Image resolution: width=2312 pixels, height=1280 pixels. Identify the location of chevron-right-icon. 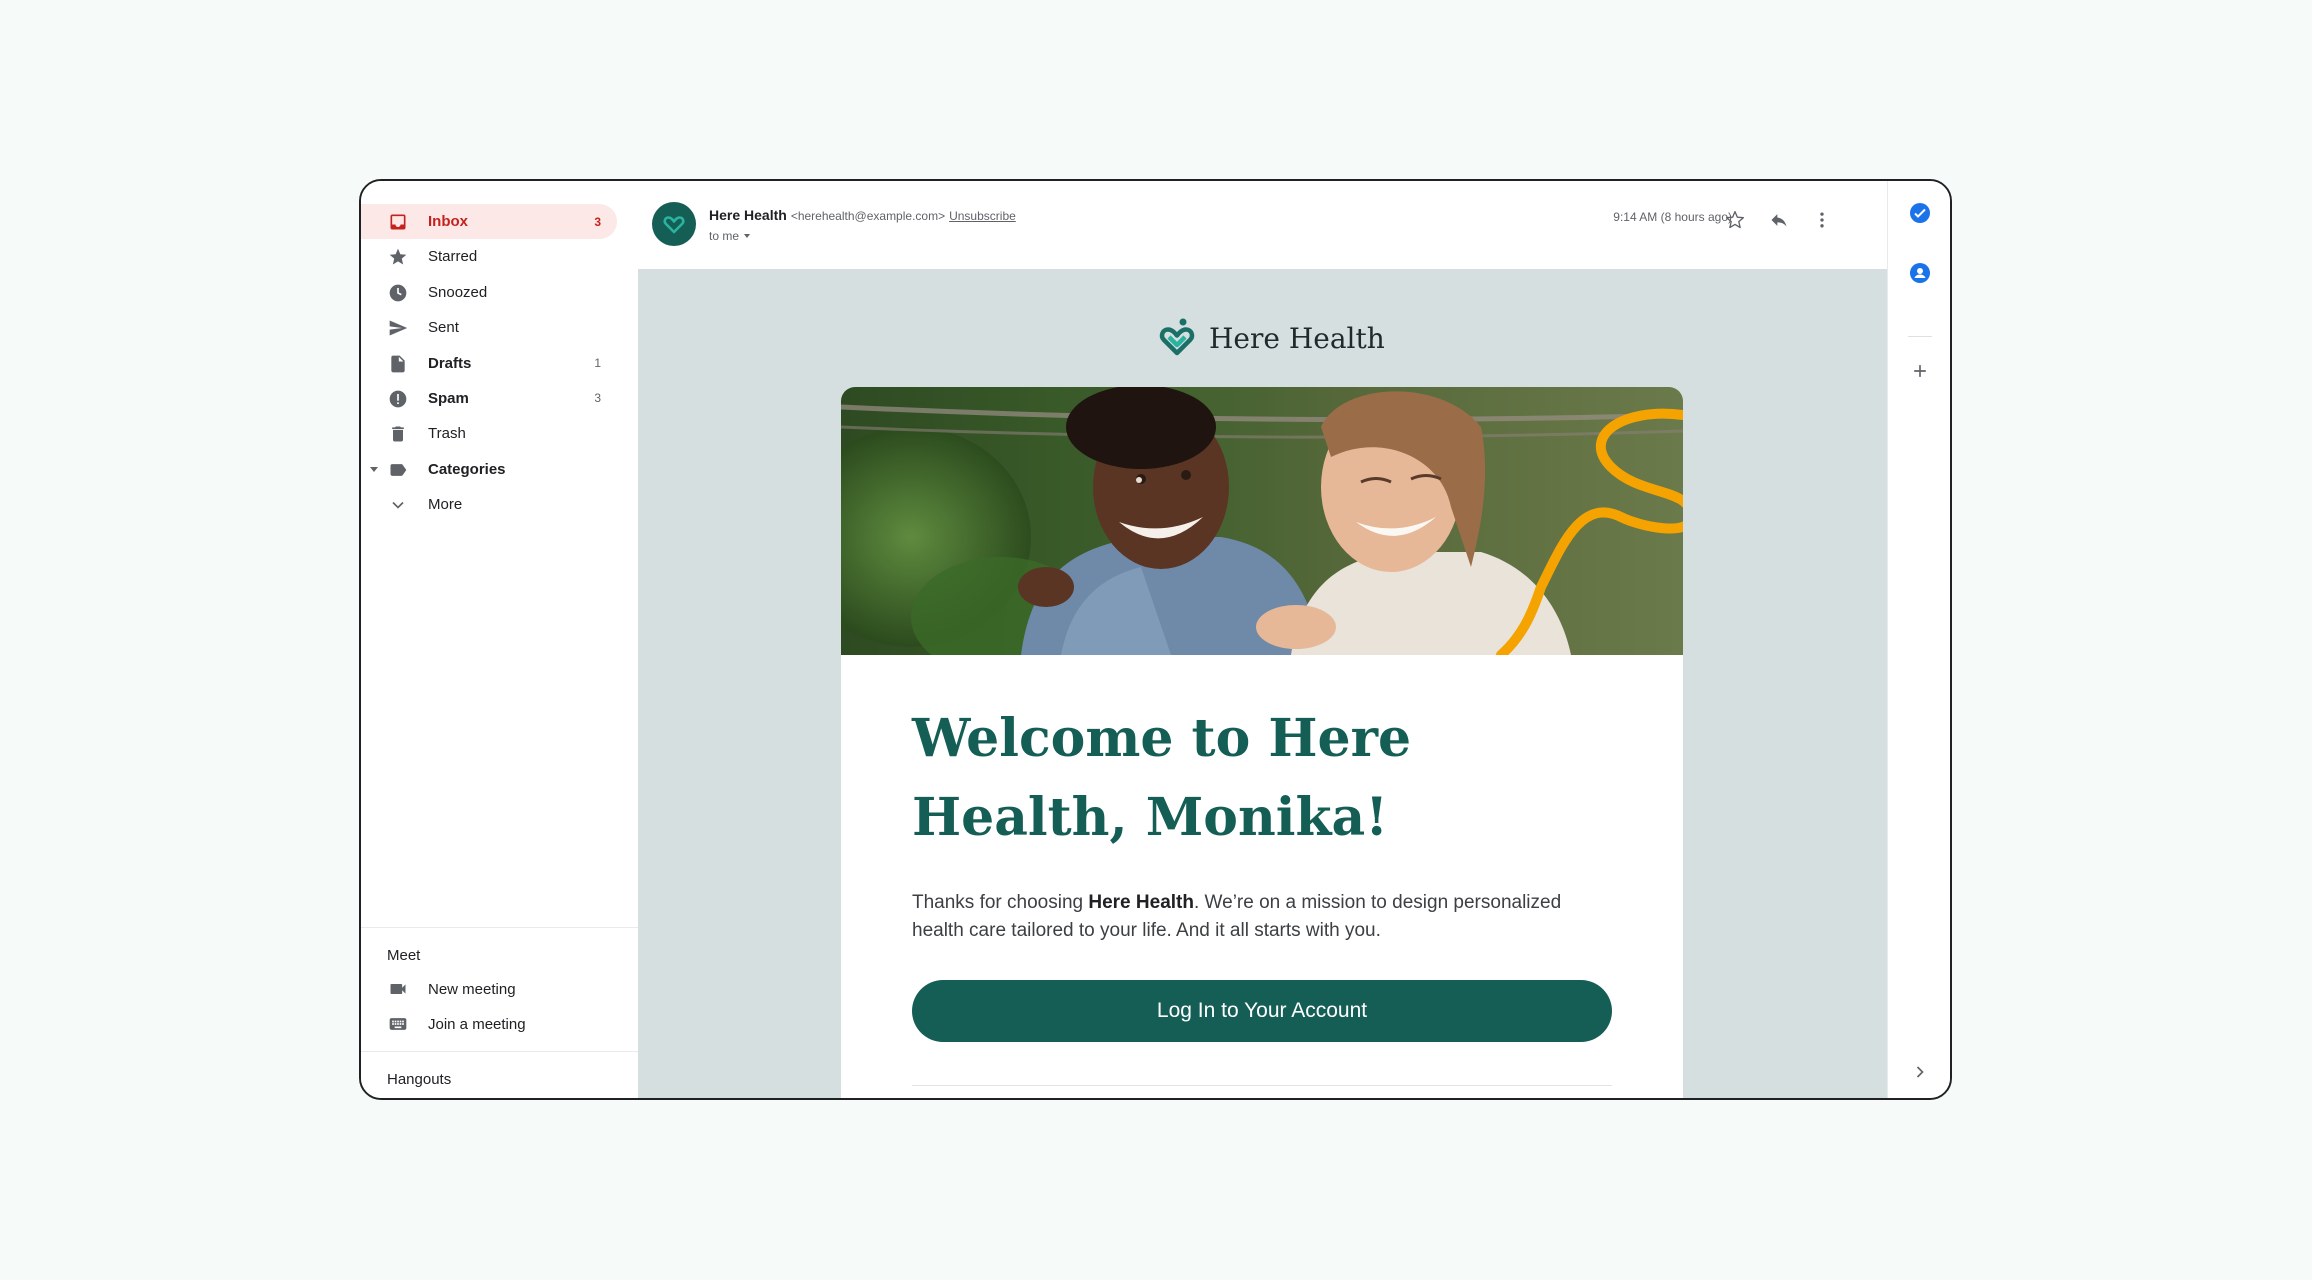
(1920, 1072).